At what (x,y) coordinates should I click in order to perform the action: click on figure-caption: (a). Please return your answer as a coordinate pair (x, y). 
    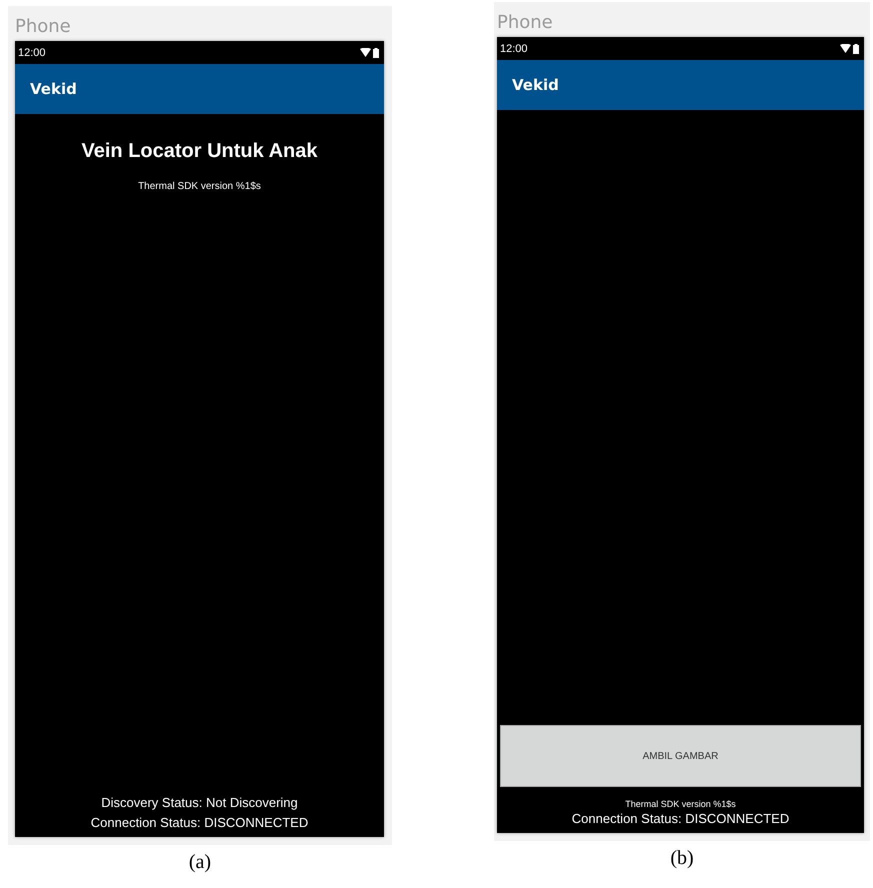
    Looking at the image, I should click on (200, 862).